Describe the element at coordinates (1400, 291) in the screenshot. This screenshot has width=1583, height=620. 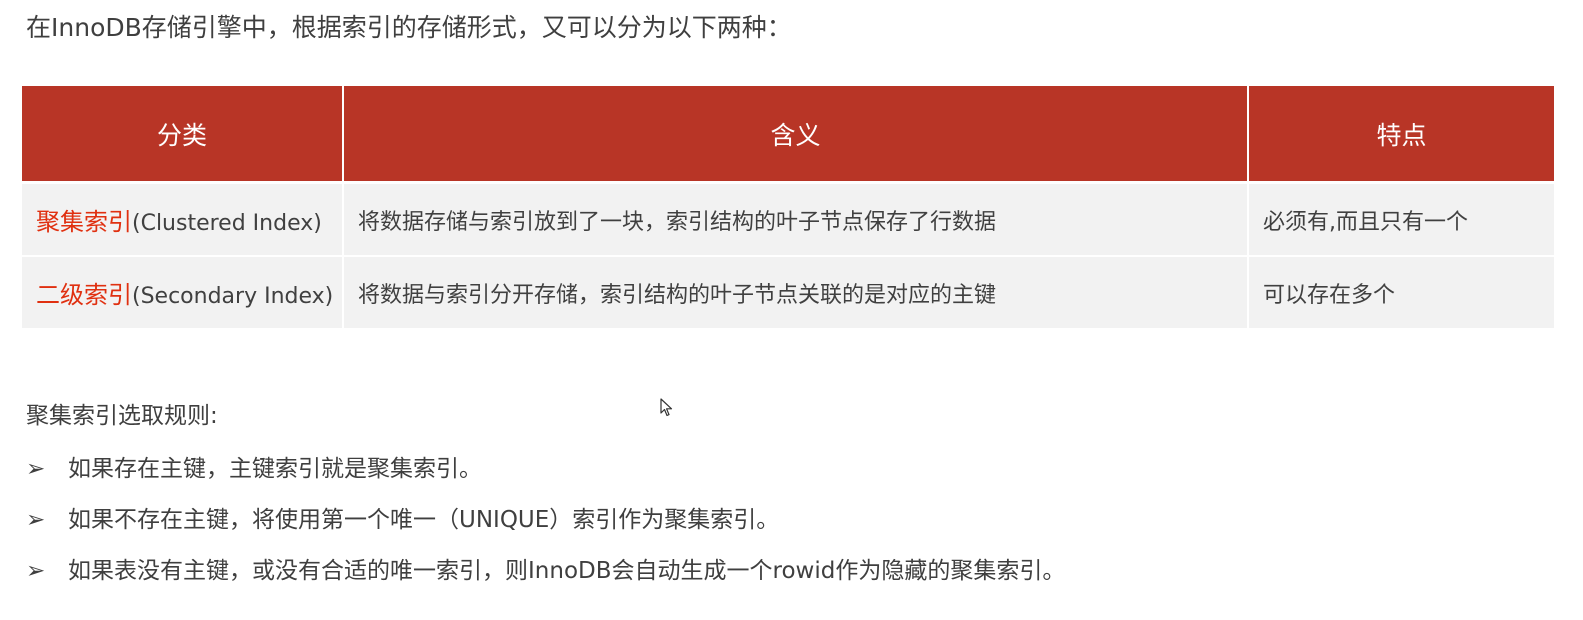
I see `feature-cell: 可以存在多个` at that location.